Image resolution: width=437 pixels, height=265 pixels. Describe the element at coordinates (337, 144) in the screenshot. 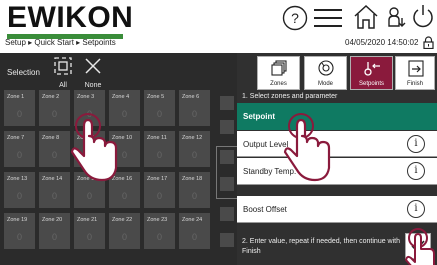

I see `param-output-level: Output Level i` at that location.